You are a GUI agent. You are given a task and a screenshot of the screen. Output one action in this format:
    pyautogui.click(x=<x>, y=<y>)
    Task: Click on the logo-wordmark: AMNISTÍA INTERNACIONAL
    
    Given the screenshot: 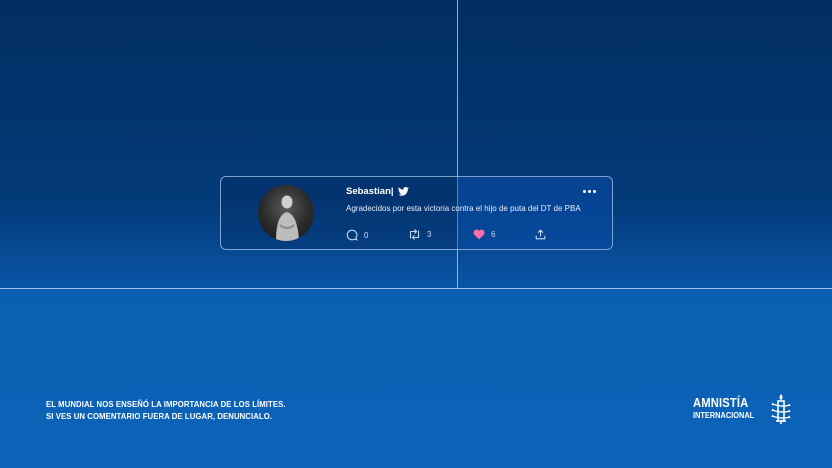 What is the action you would take?
    pyautogui.click(x=724, y=408)
    